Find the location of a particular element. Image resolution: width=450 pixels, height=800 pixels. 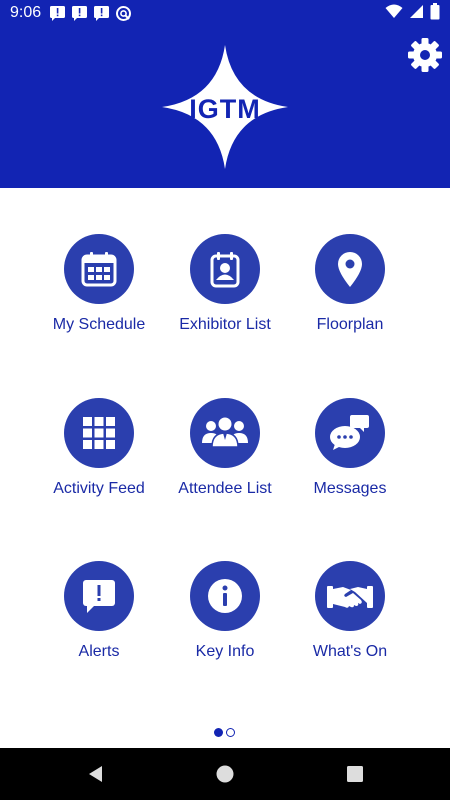

key-info-button: Key Info is located at coordinates (225, 616).